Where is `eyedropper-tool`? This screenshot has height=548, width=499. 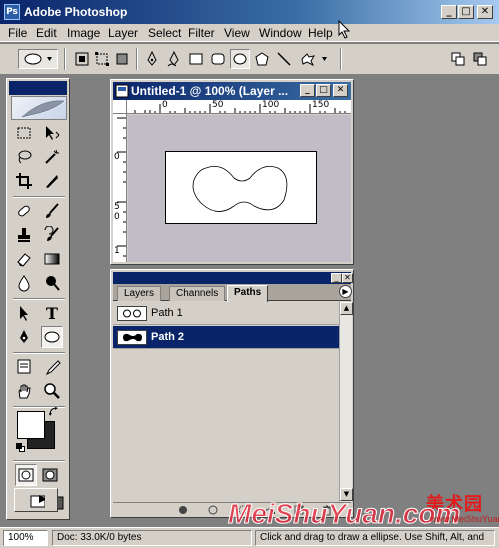
eyedropper-tool is located at coordinates (52, 367).